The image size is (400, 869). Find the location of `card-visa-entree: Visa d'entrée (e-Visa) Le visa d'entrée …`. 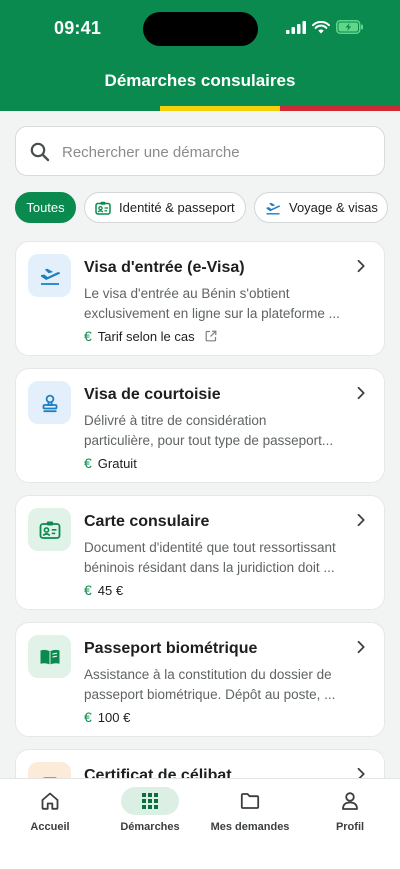

card-visa-entree: Visa d'entrée (e-Visa) Le visa d'entrée … is located at coordinates (200, 298).